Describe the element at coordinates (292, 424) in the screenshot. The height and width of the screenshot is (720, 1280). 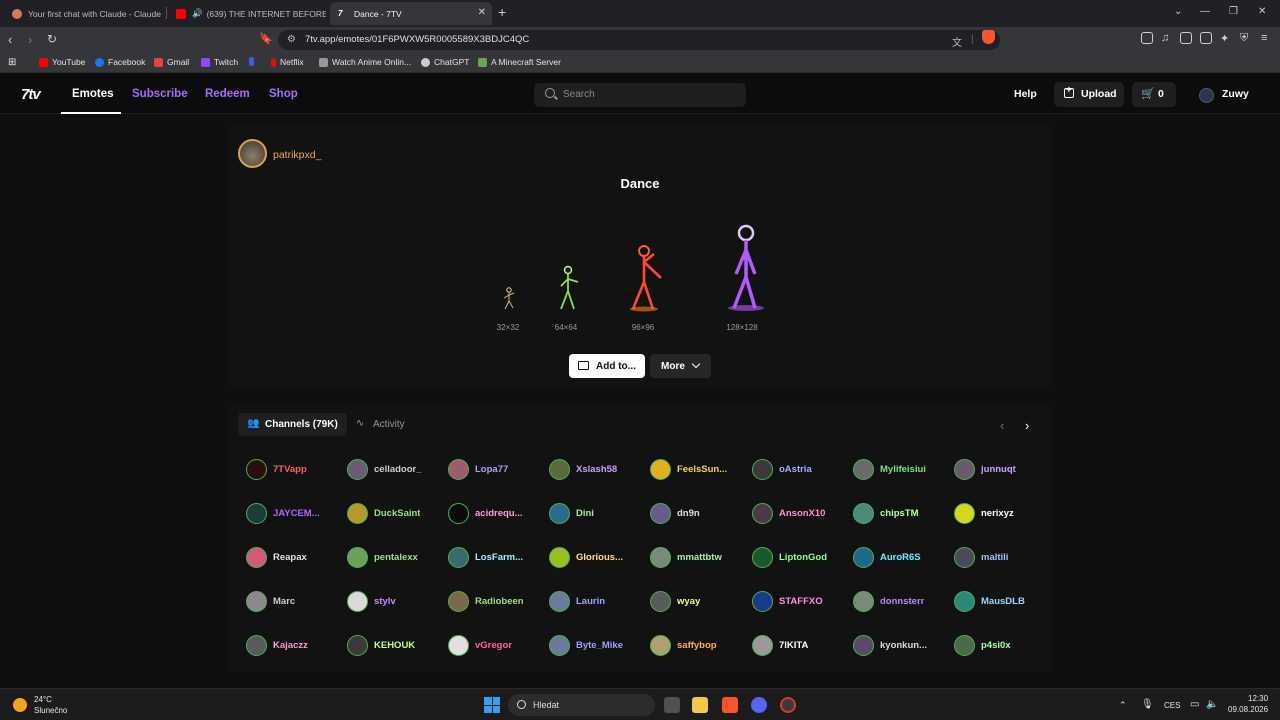
I see `tab-channels: 👥 Channels (79K)` at that location.